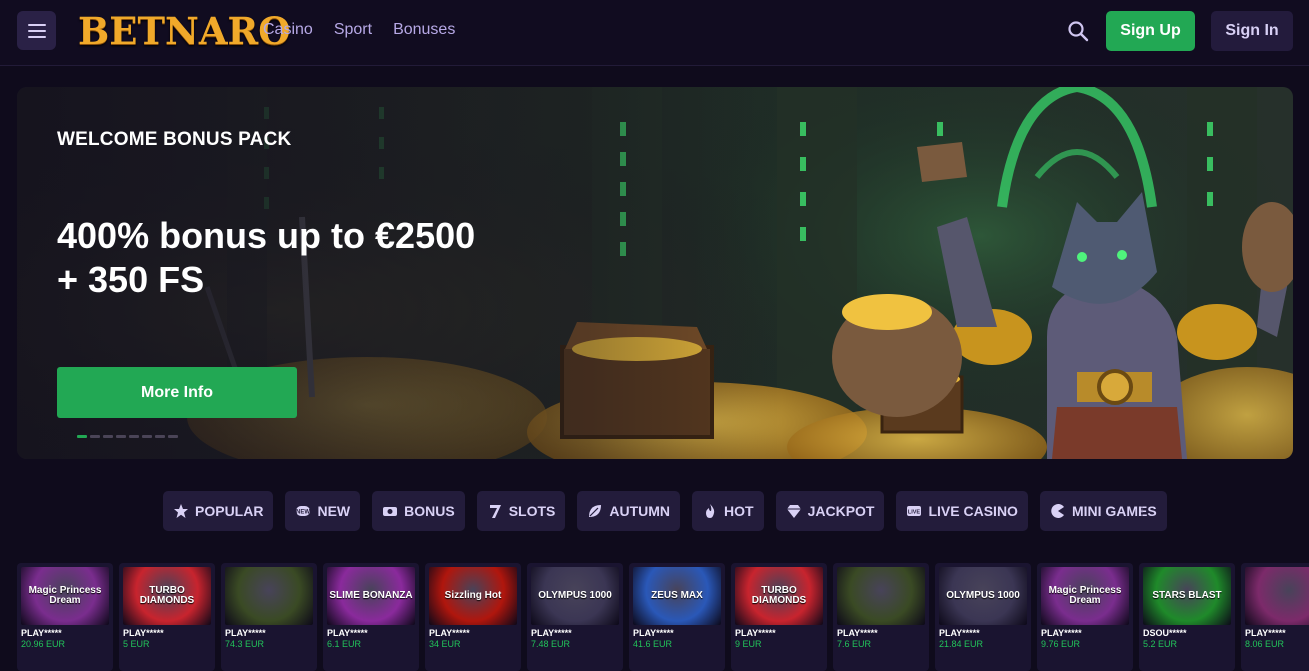 The height and width of the screenshot is (671, 1309). What do you see at coordinates (640, 511) in the screenshot?
I see `category-chip-label: AUTUMN` at bounding box center [640, 511].